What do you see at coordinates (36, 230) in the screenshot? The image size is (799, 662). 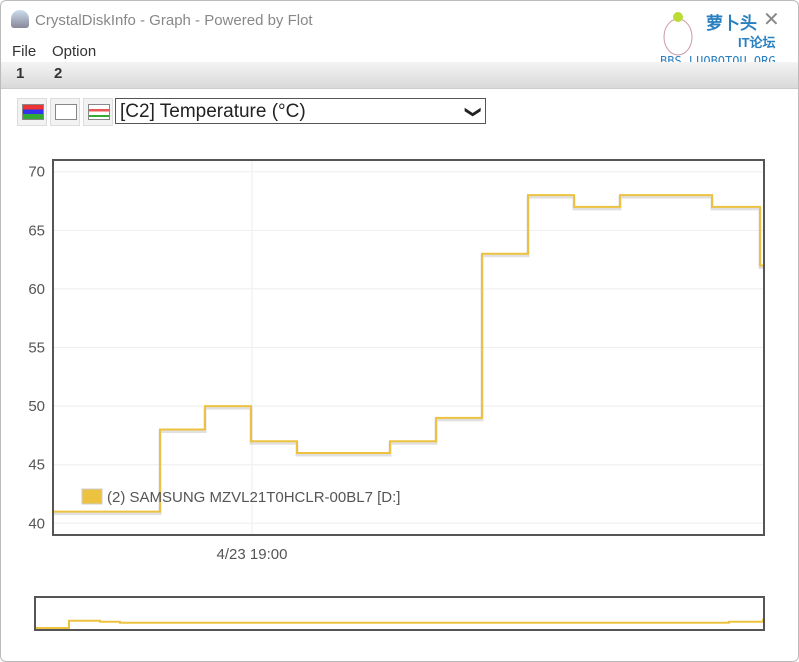 I see `y-tick-label: 65` at bounding box center [36, 230].